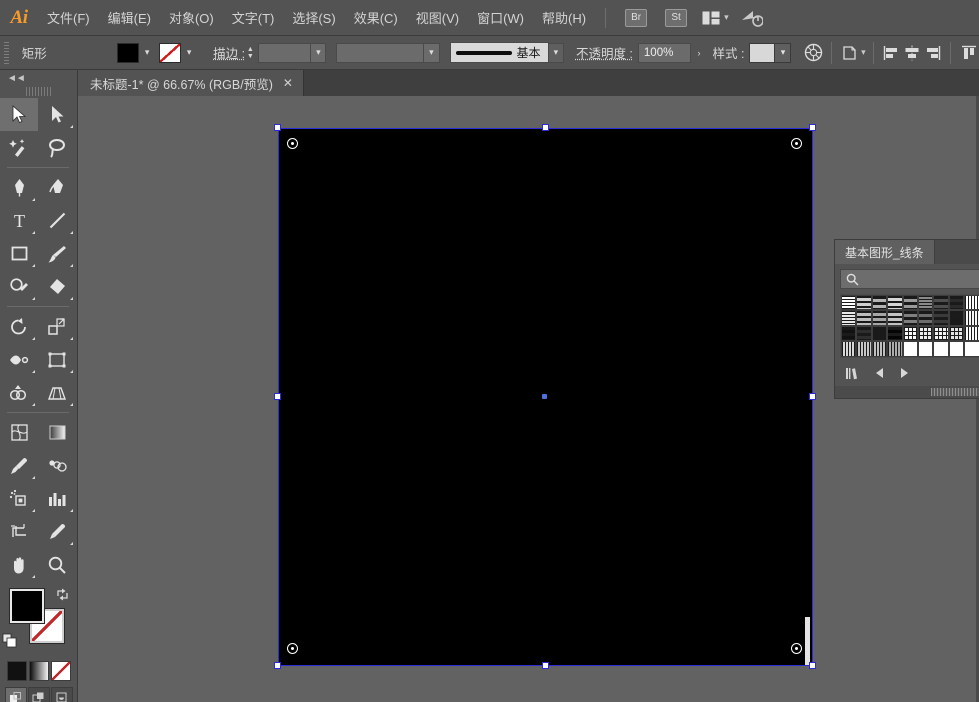  I want to click on distribute-top-icon, so click(968, 53).